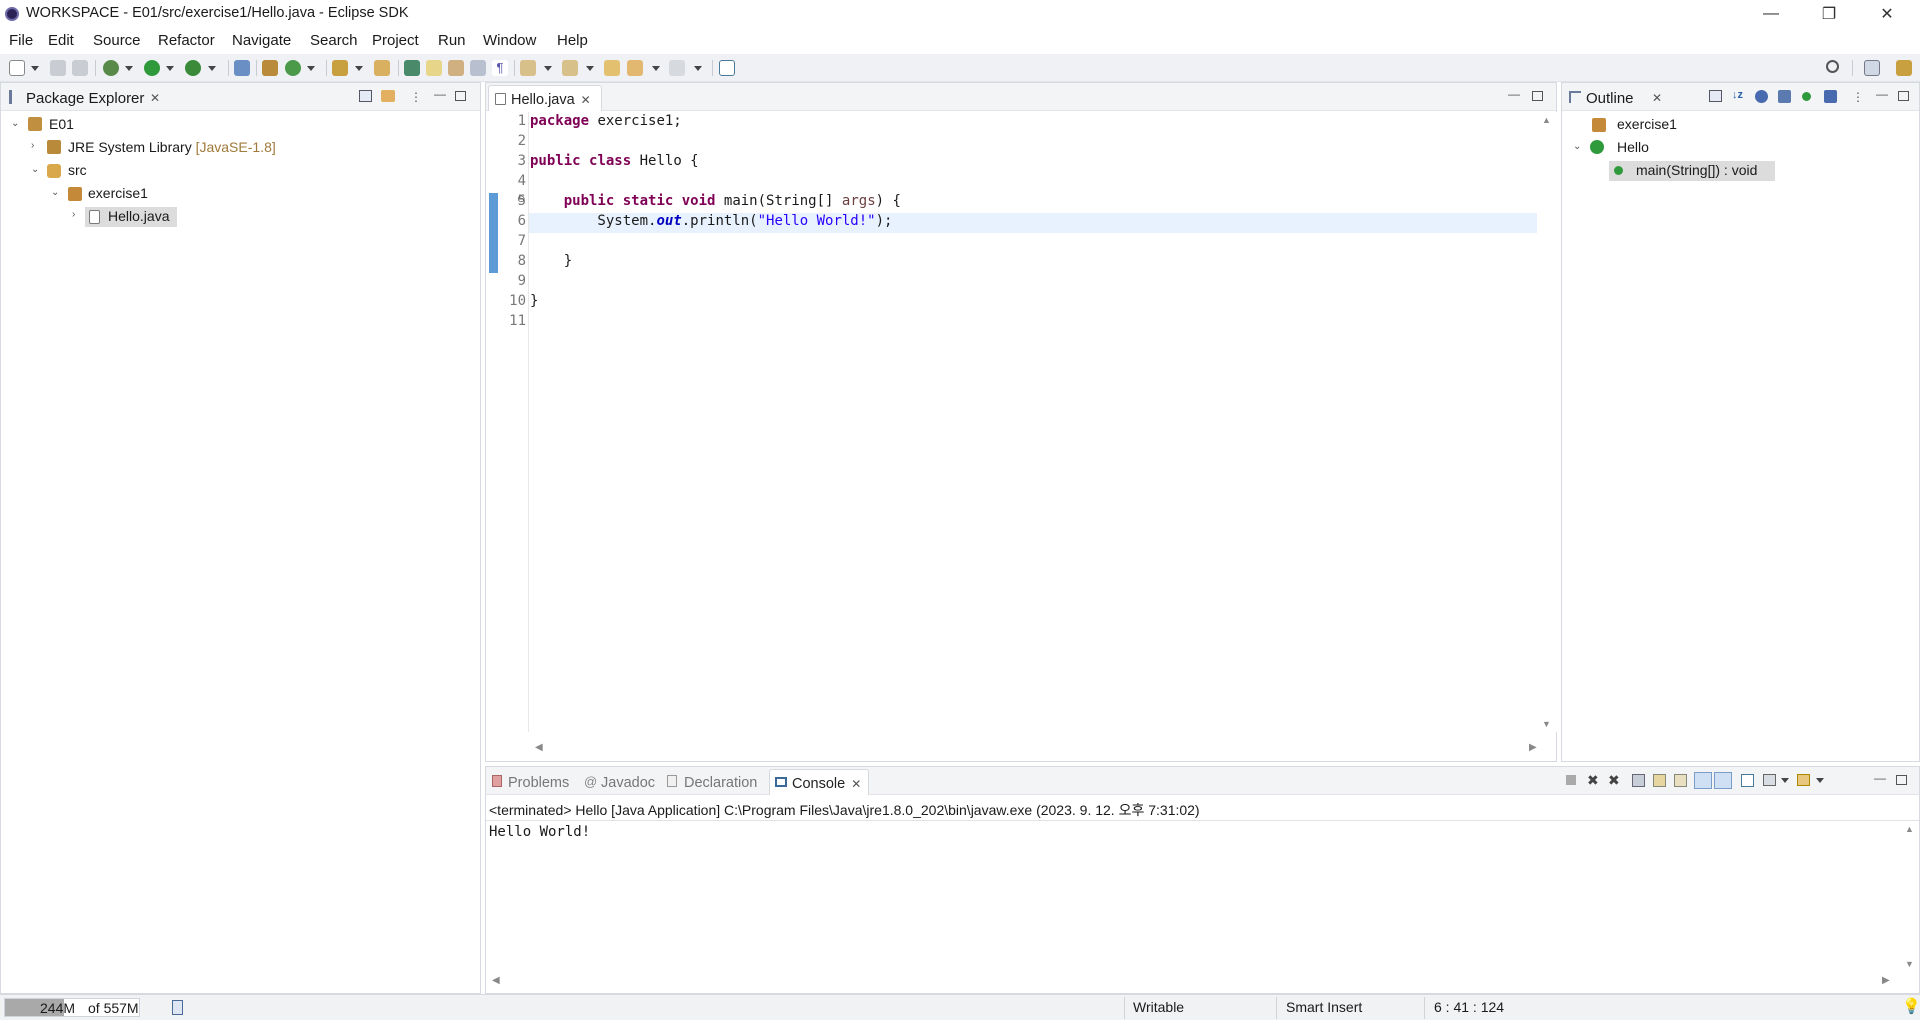 The height and width of the screenshot is (1020, 1920). Describe the element at coordinates (261, 40) in the screenshot. I see `menu-navigate: Navigate` at that location.